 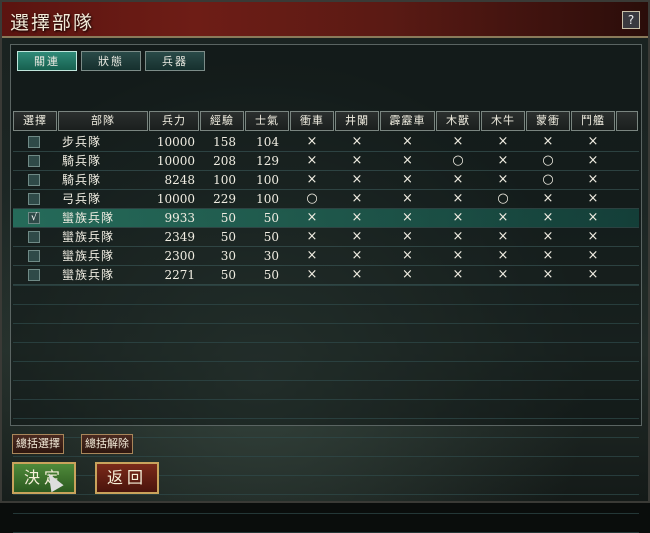 I want to click on window-title: 選擇部隊, so click(x=52, y=23).